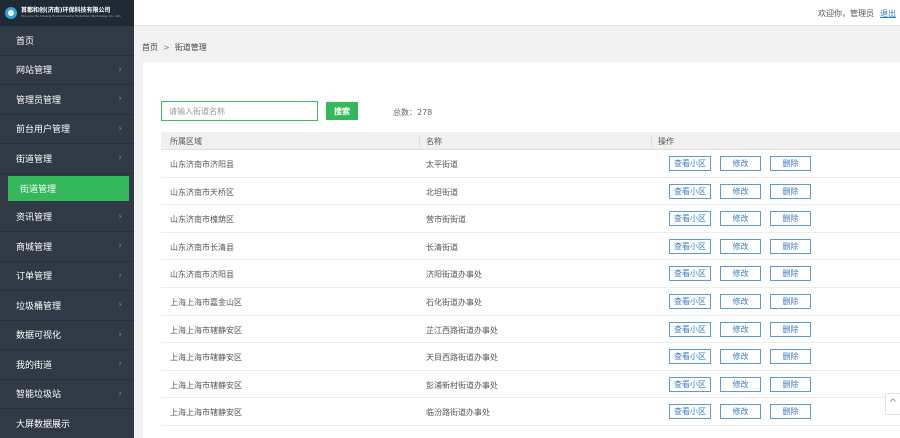 This screenshot has height=438, width=900. I want to click on region-cell: 上海上海市嘉金山区, so click(206, 302).